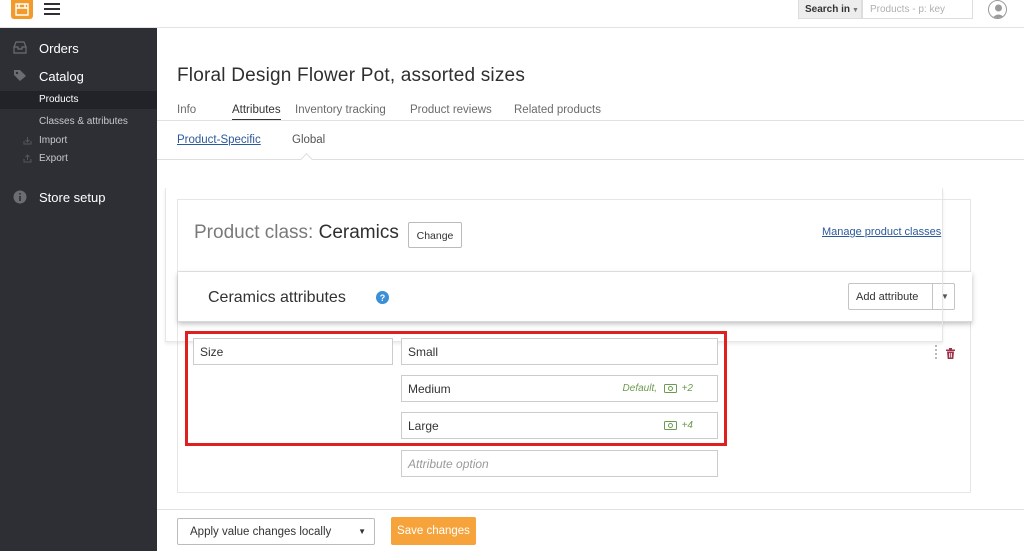 Image resolution: width=1024 pixels, height=551 pixels. Describe the element at coordinates (351, 75) in the screenshot. I see `page-title: Floral Design Flower Pot, assorted sizes` at that location.